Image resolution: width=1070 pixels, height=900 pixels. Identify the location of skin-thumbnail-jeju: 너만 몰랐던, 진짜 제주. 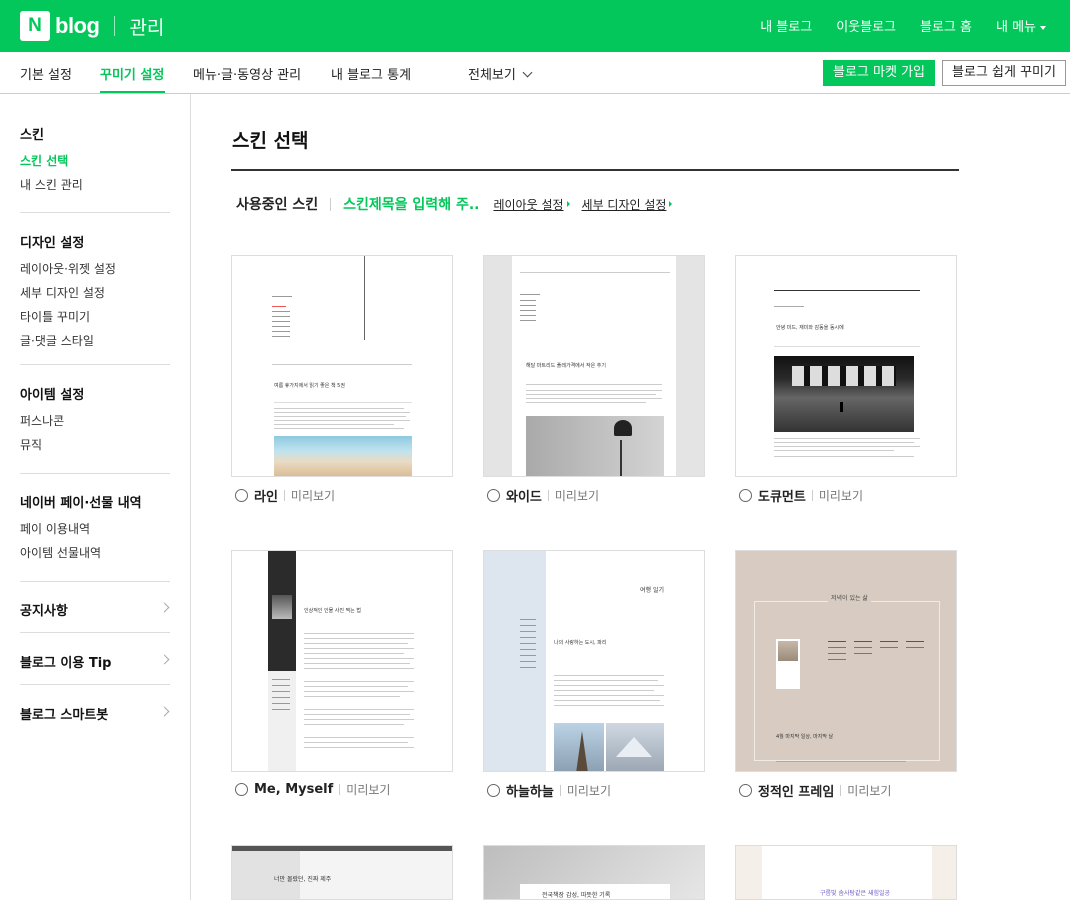
(342, 872).